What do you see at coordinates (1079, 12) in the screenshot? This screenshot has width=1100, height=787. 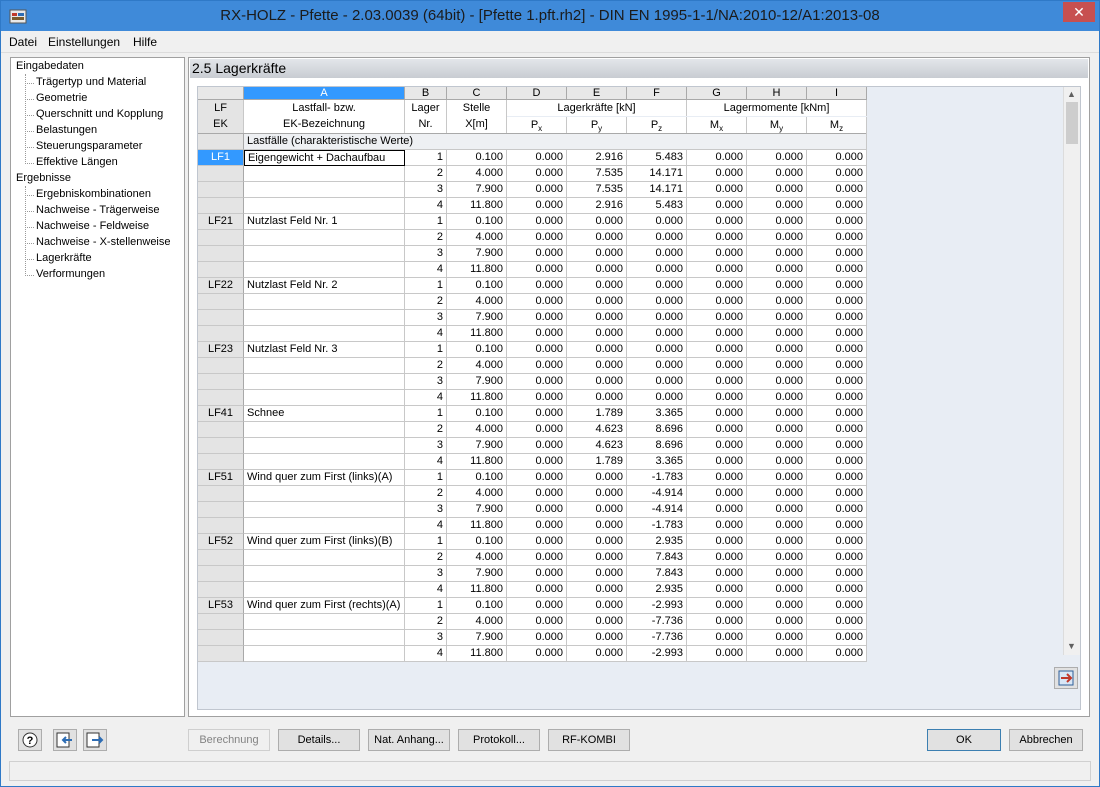 I see `close-button: ✕` at bounding box center [1079, 12].